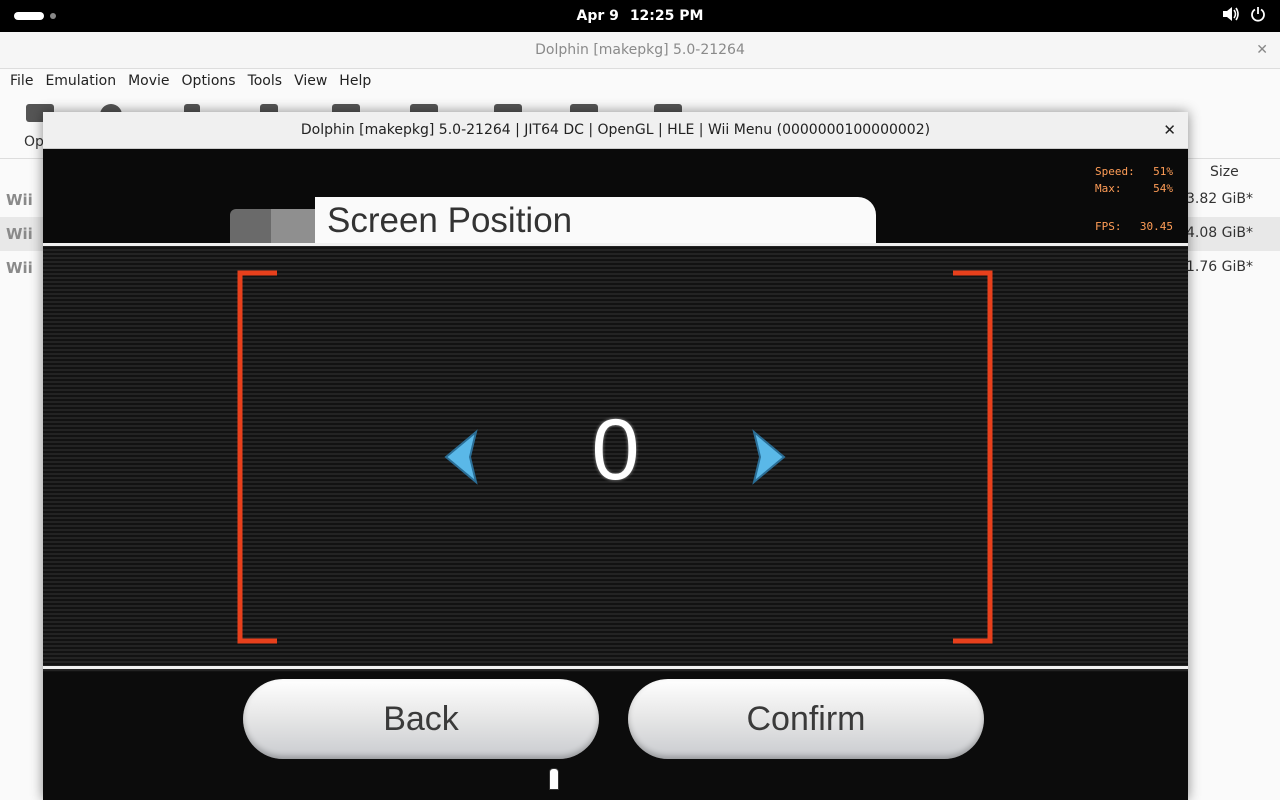 This screenshot has width=1280, height=800. I want to click on wii-remote-cursor-icon, so click(554, 779).